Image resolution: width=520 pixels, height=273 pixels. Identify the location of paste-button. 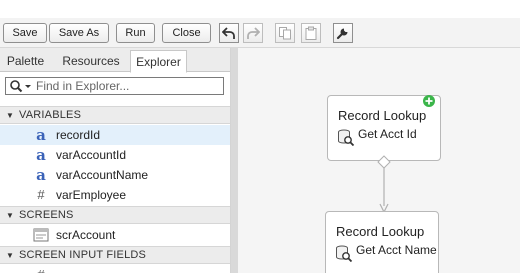
(311, 33).